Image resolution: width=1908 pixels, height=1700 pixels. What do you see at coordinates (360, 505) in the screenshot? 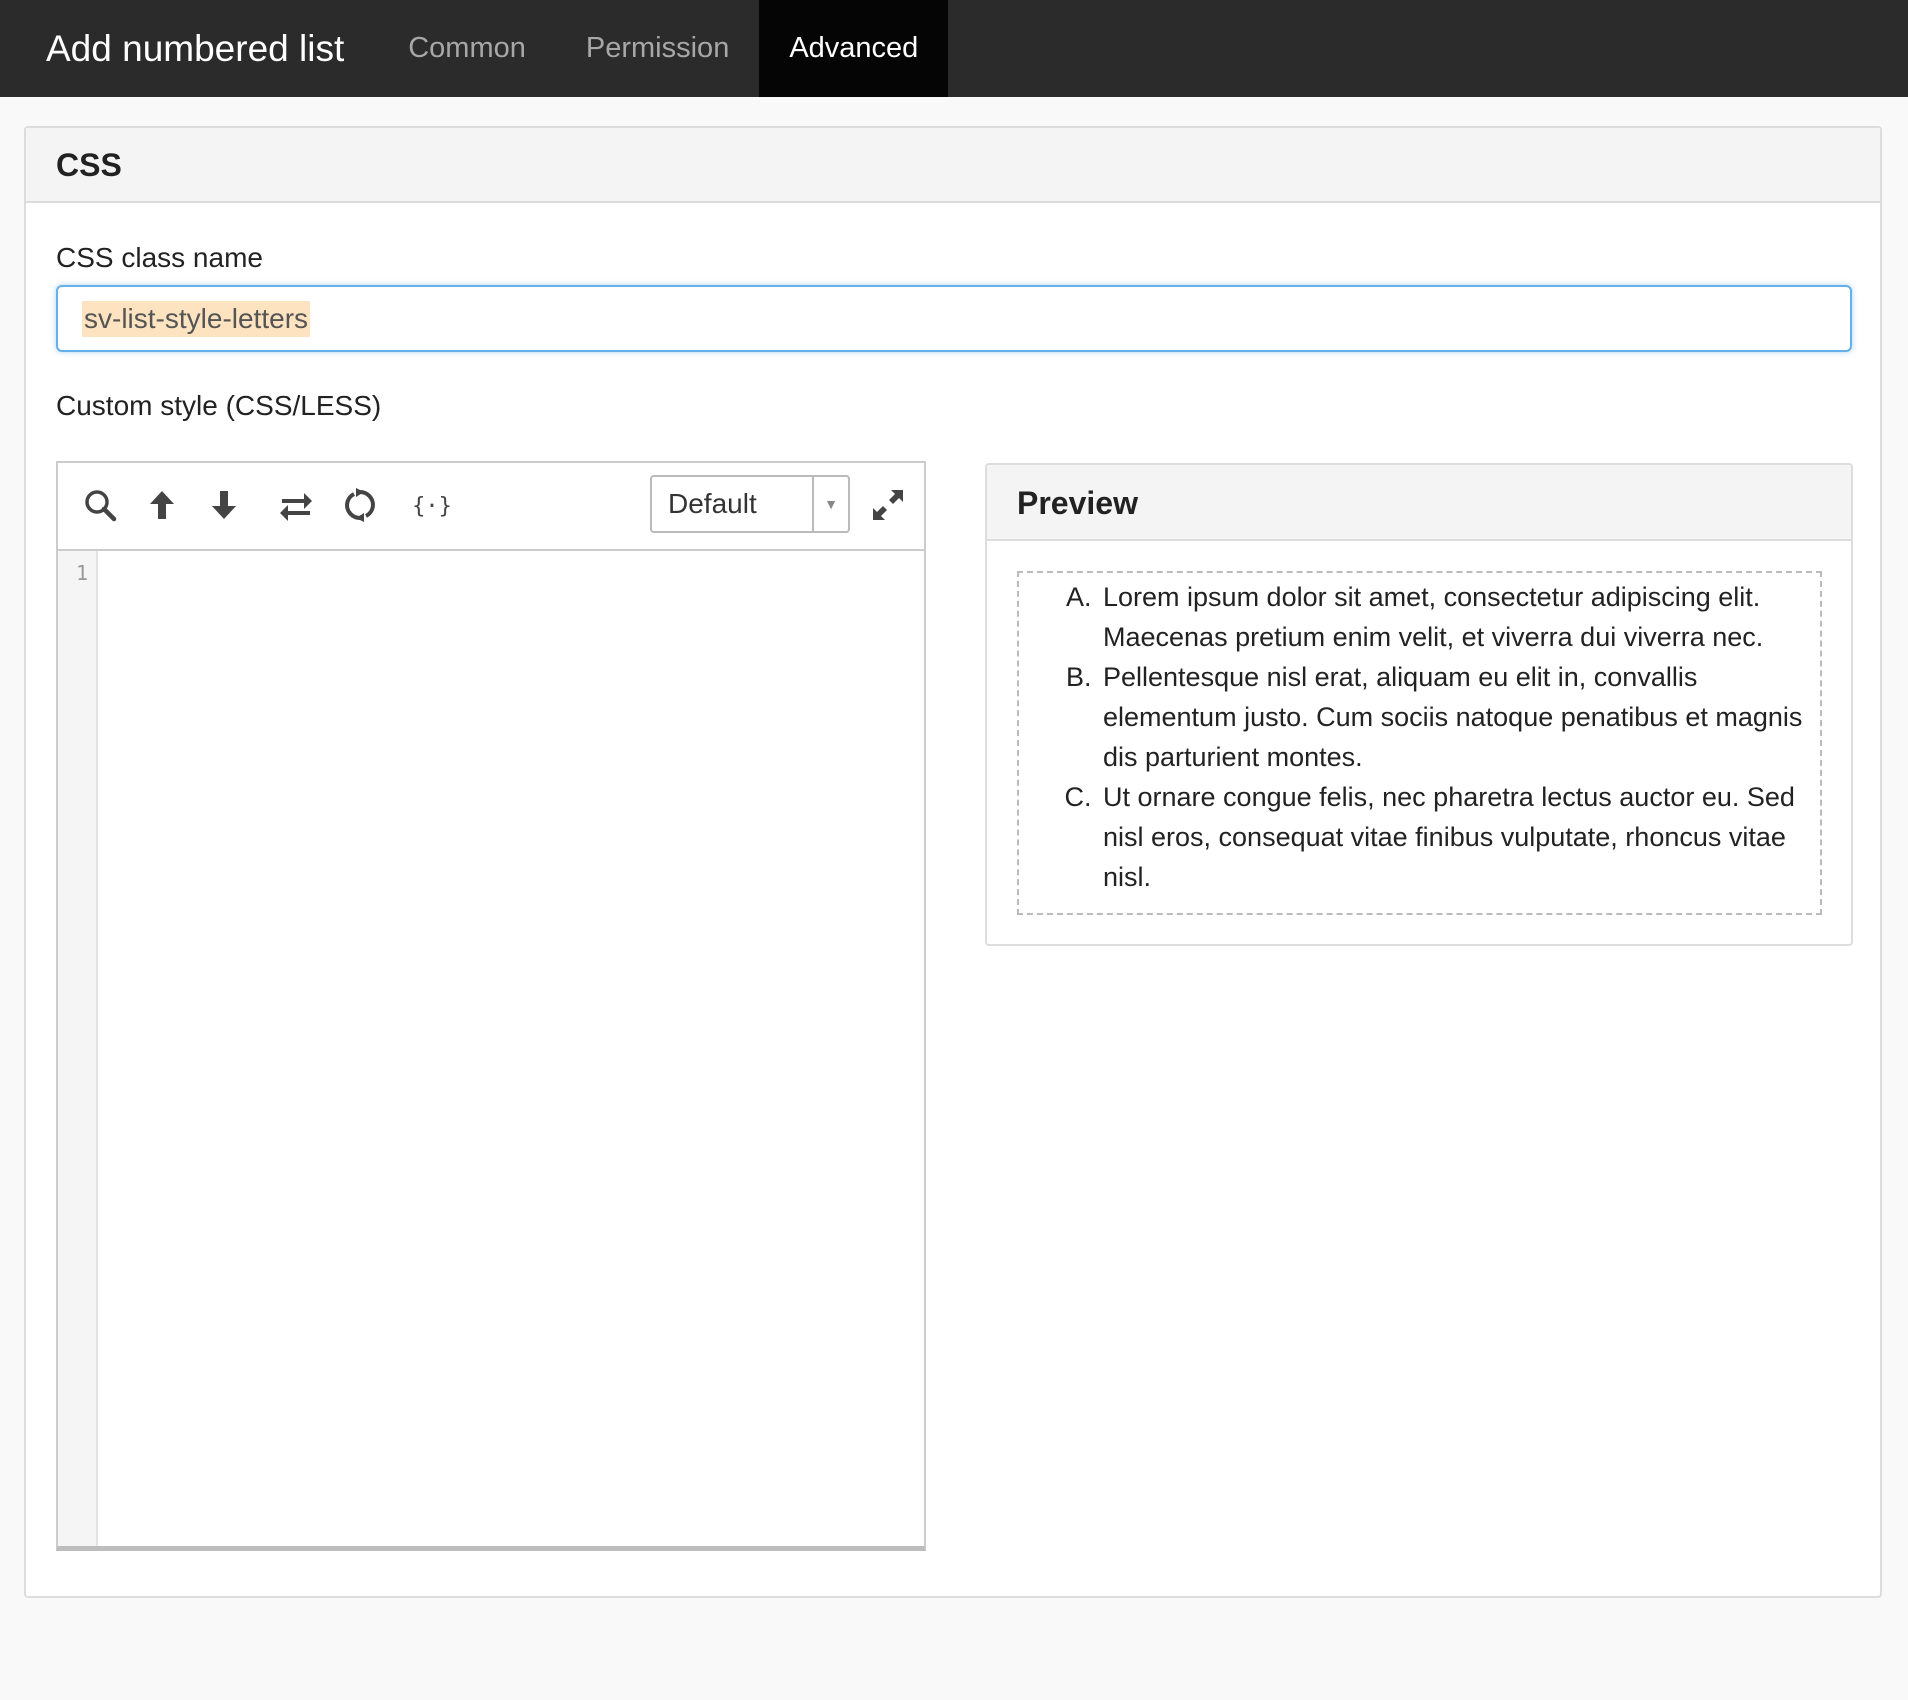
I see `refresh-icon` at bounding box center [360, 505].